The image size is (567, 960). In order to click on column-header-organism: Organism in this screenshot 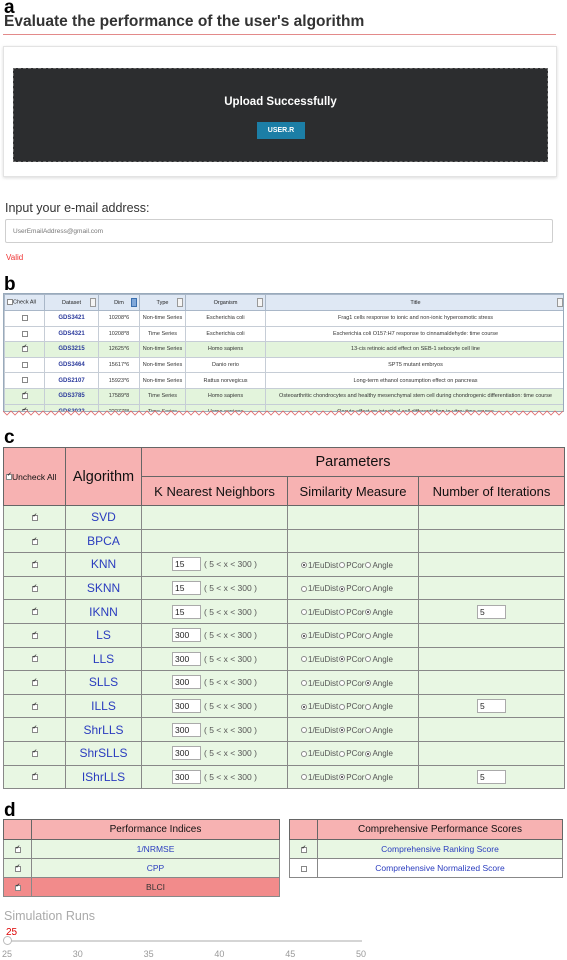, I will do `click(225, 302)`.